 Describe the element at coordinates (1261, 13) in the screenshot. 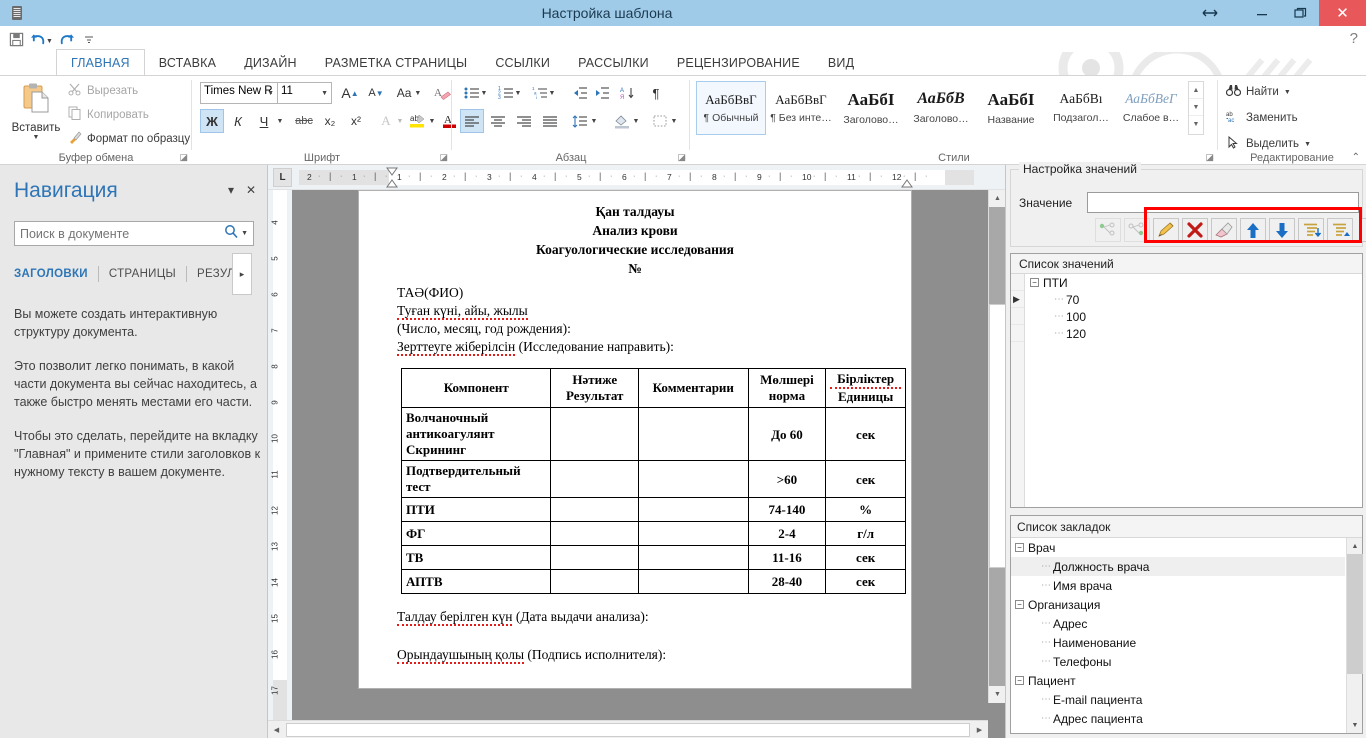

I see `minimize-button` at that location.